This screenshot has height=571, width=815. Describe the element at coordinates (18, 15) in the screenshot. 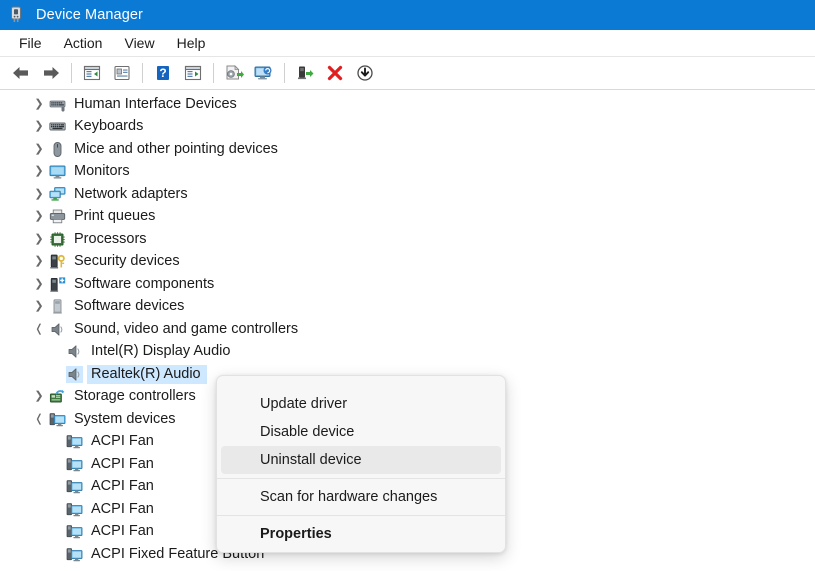

I see `device-manager-icon` at that location.